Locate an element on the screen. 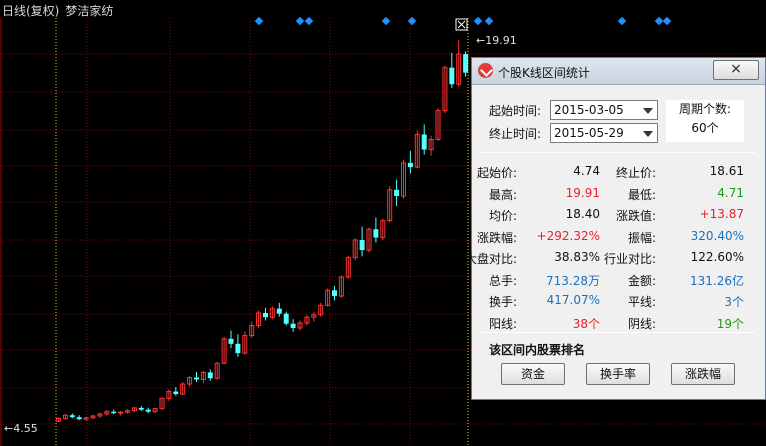  stat-value: 19个 is located at coordinates (730, 323).